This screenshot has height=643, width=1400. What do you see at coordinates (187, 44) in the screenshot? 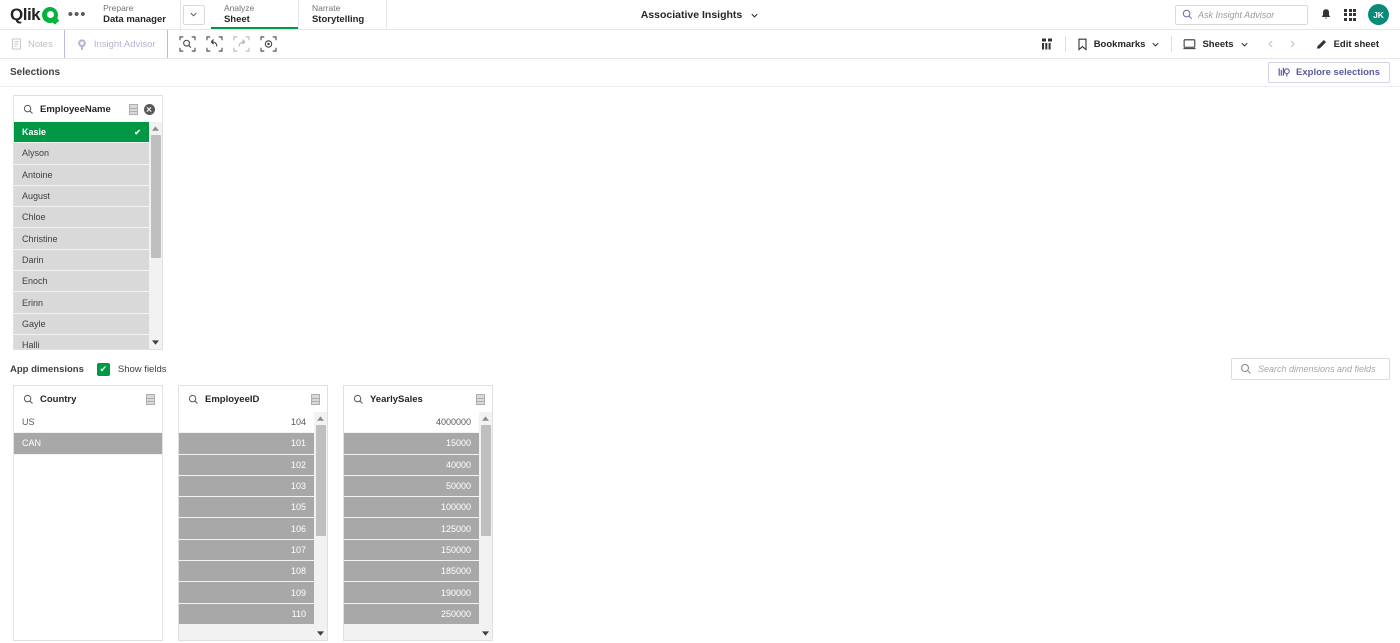
I see `selection-search-icon` at bounding box center [187, 44].